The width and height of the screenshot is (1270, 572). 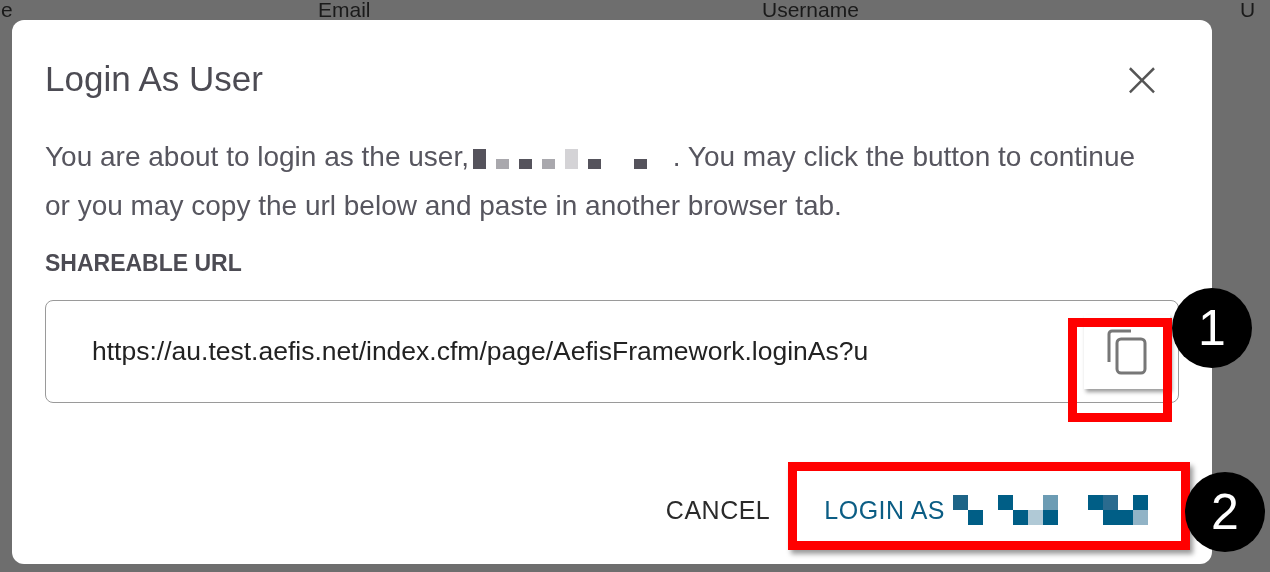 I want to click on close-button: ×, so click(x=1150, y=79).